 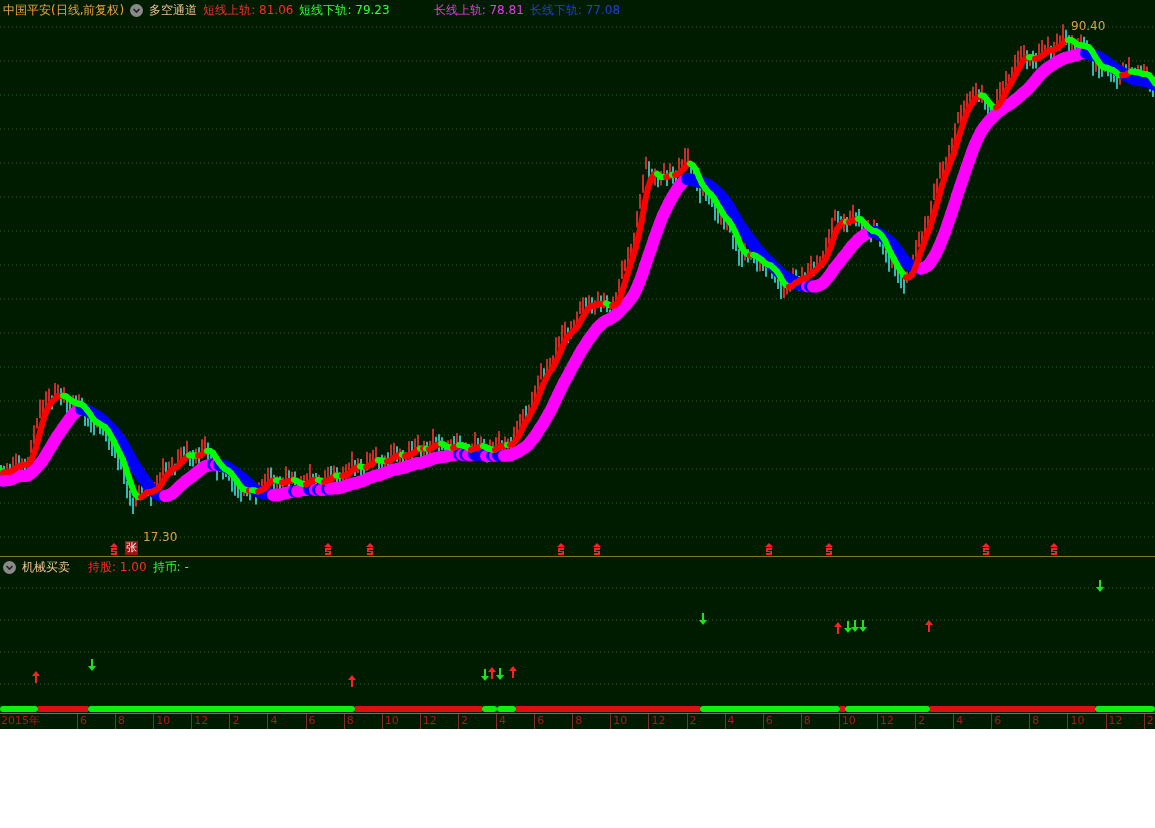 What do you see at coordinates (478, 10) in the screenshot?
I see `indicator-value: 长线上轨: 78.81` at bounding box center [478, 10].